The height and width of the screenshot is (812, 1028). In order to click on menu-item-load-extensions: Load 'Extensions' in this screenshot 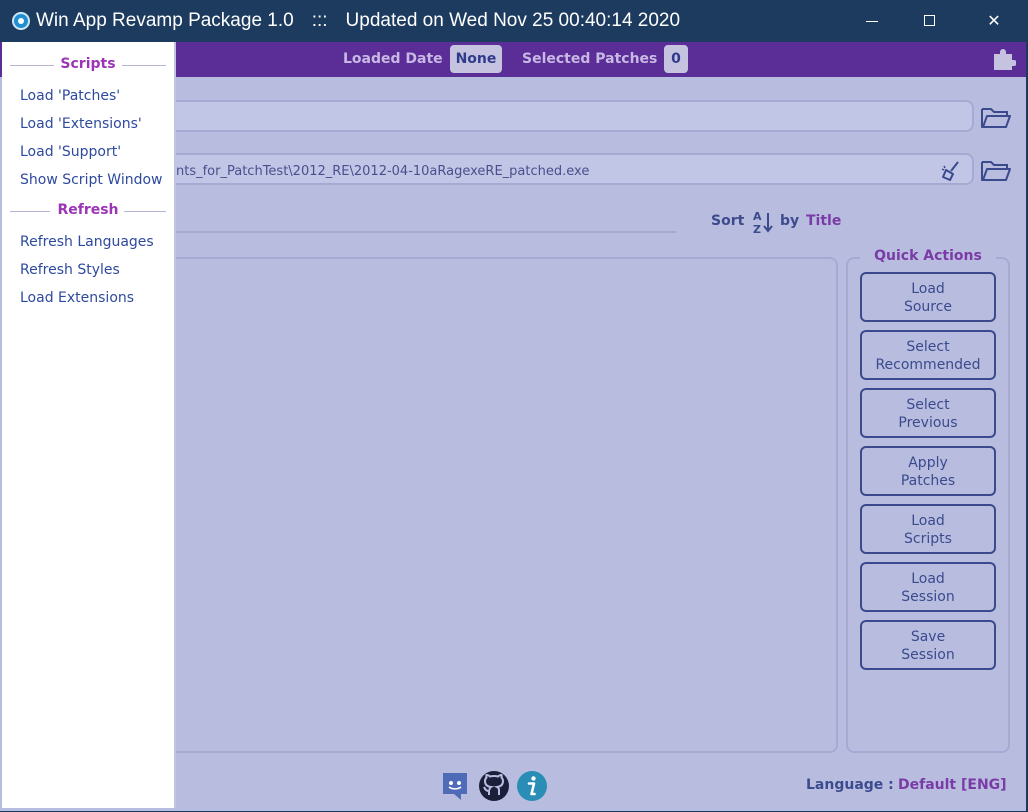, I will do `click(81, 124)`.